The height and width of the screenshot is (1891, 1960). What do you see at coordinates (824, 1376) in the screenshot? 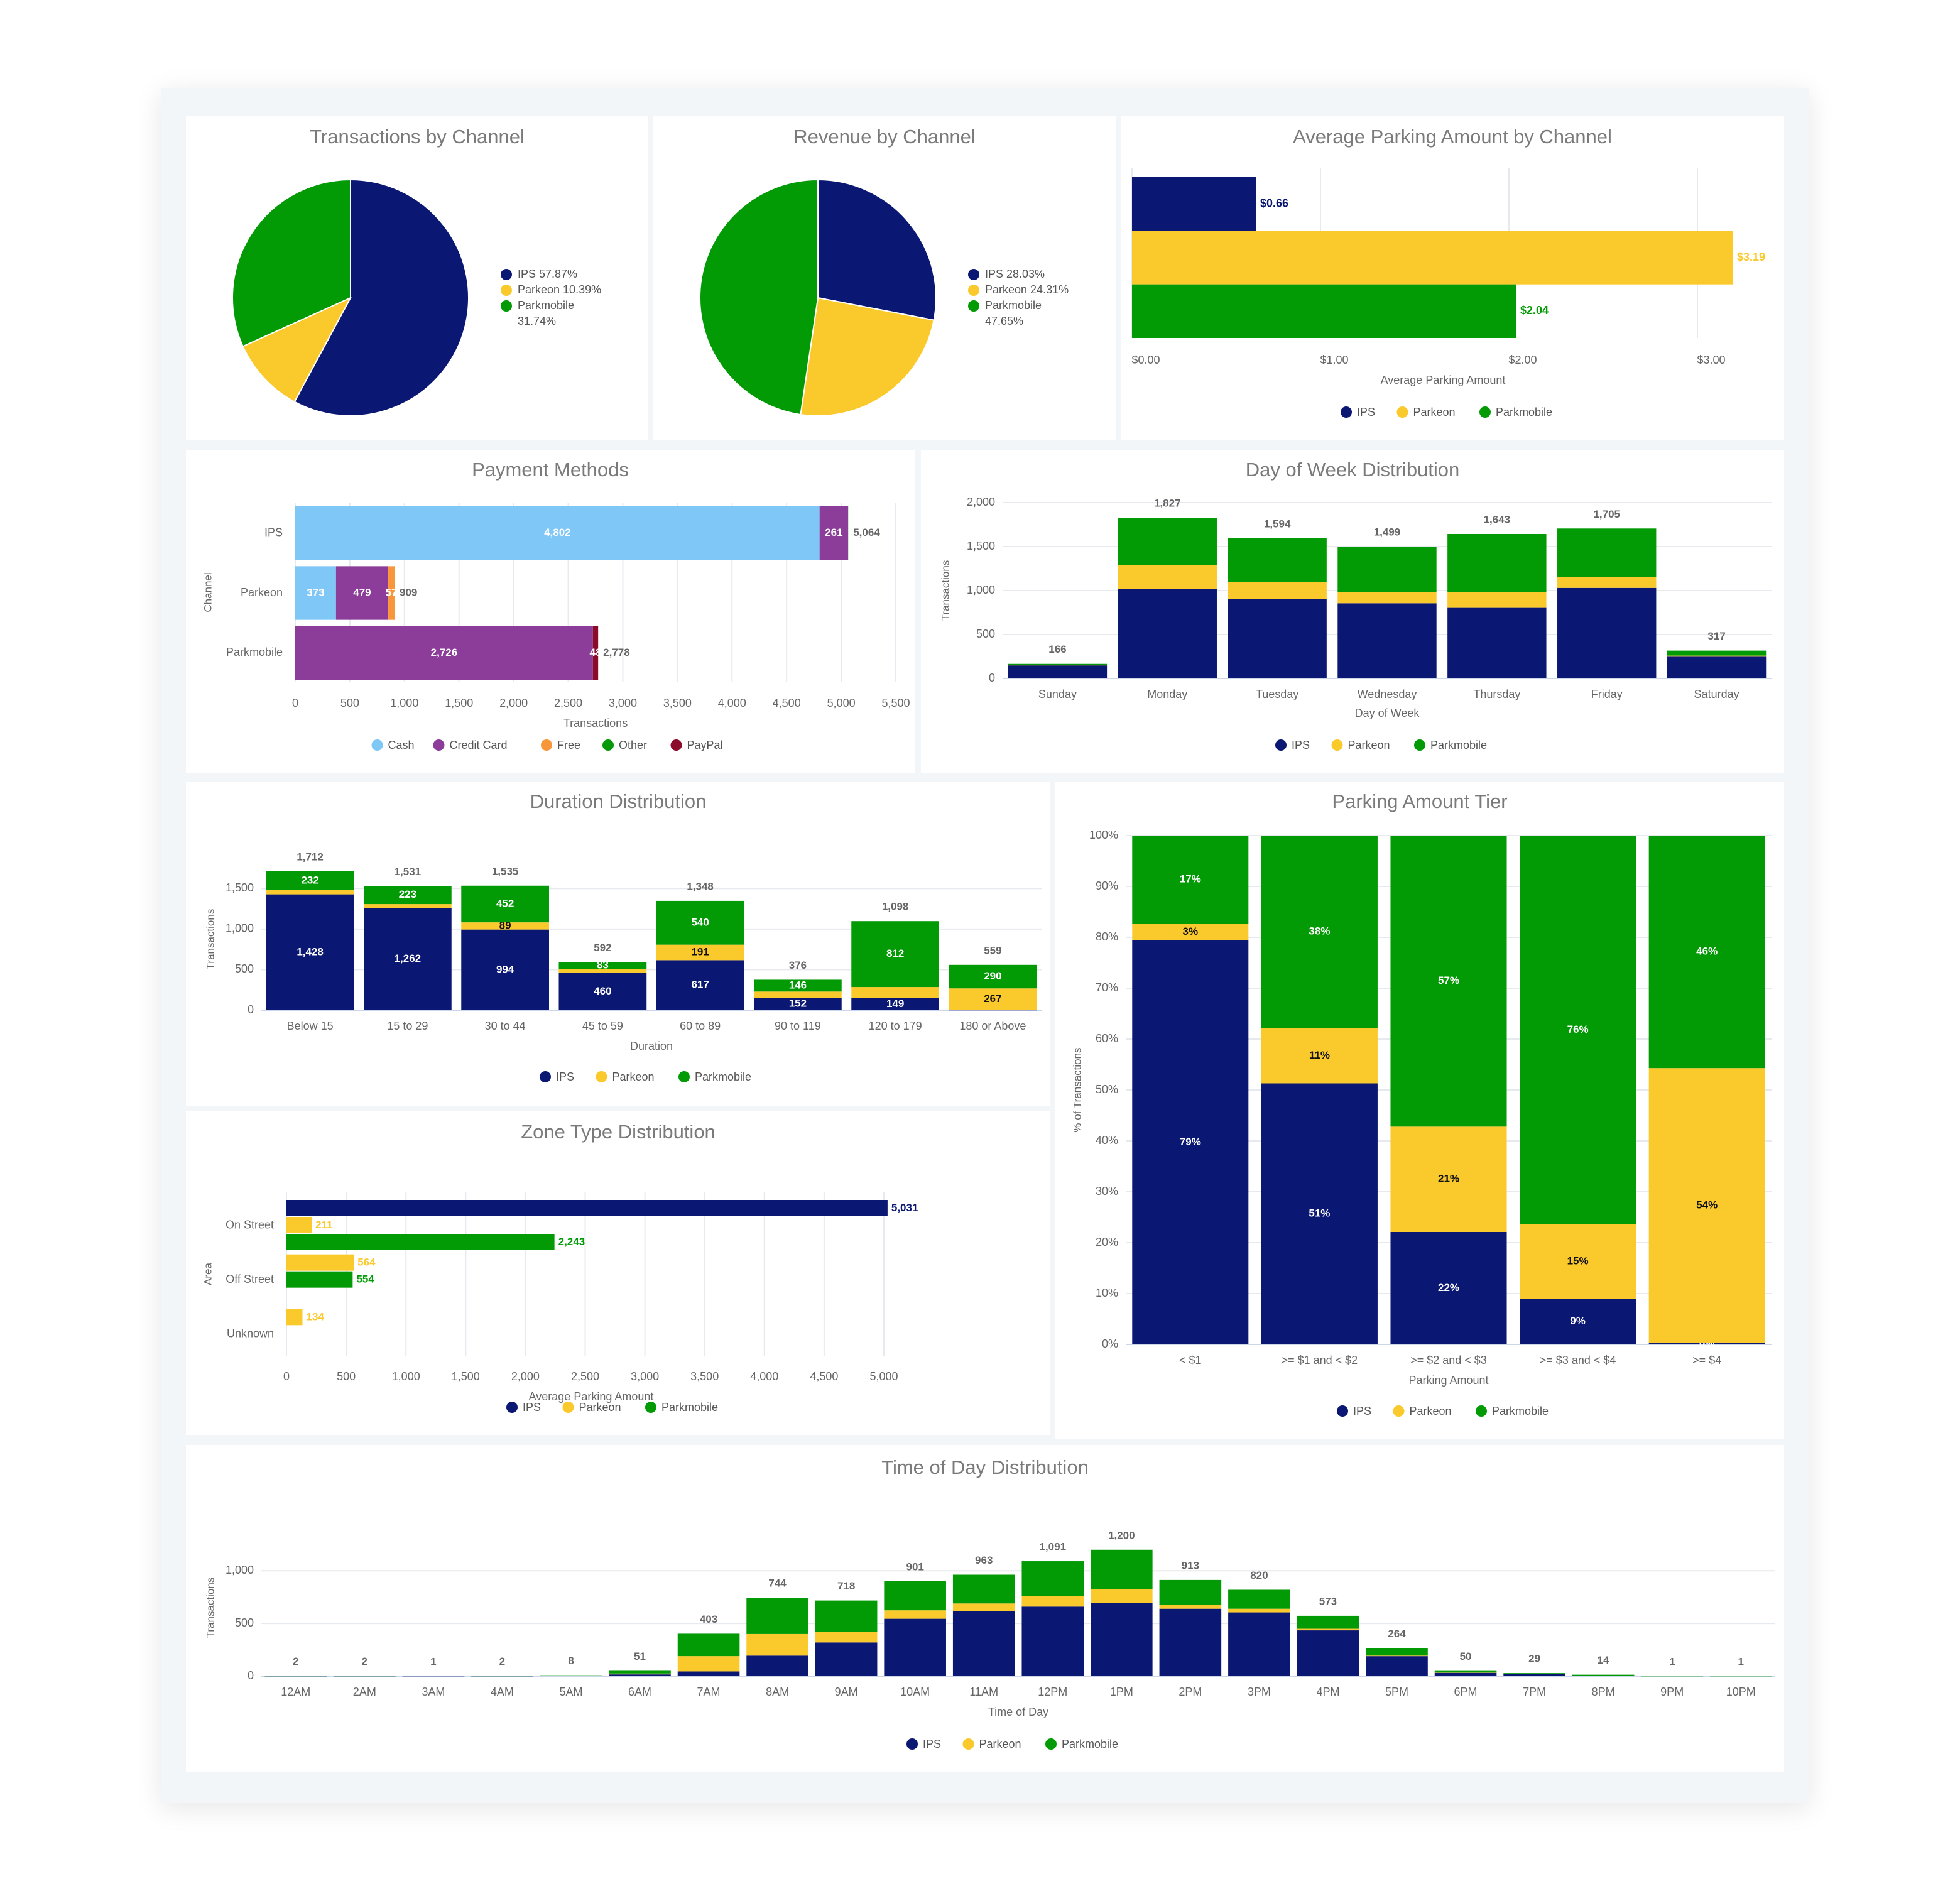
I see `x-tick-label: 4,500` at bounding box center [824, 1376].